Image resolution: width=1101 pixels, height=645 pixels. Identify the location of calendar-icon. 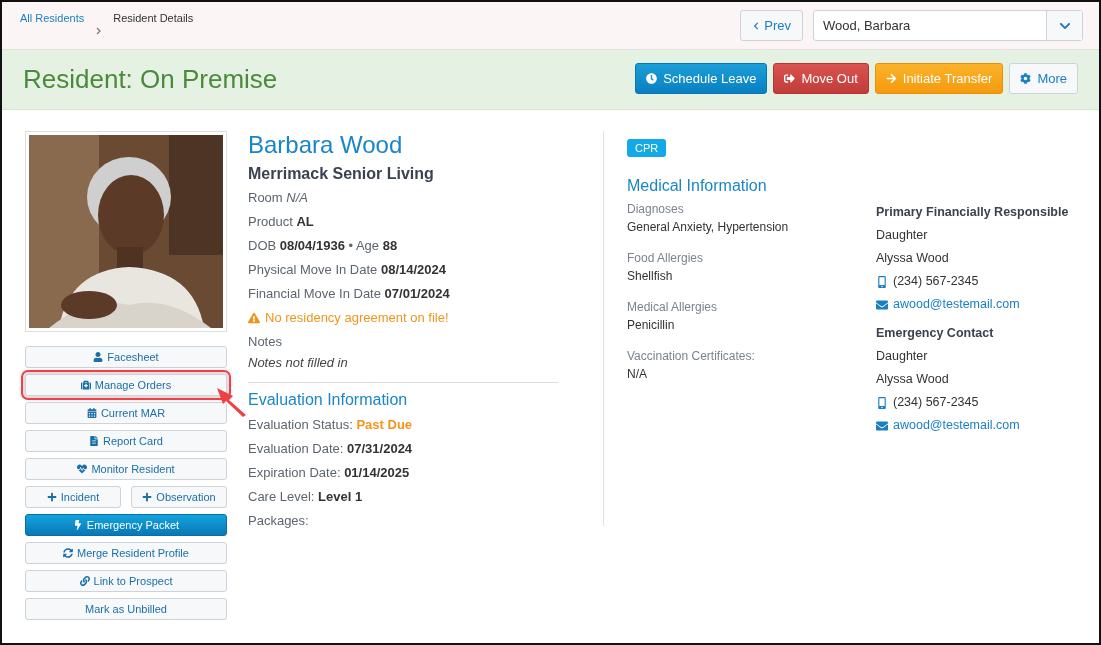
(91, 413).